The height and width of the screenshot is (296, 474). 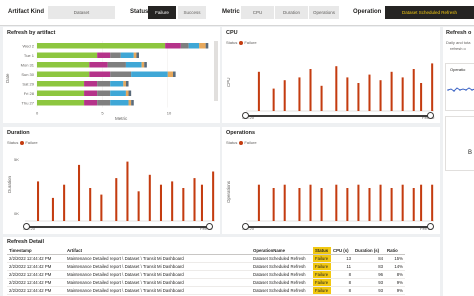 I want to click on cpu-date-slider, so click(x=338, y=116).